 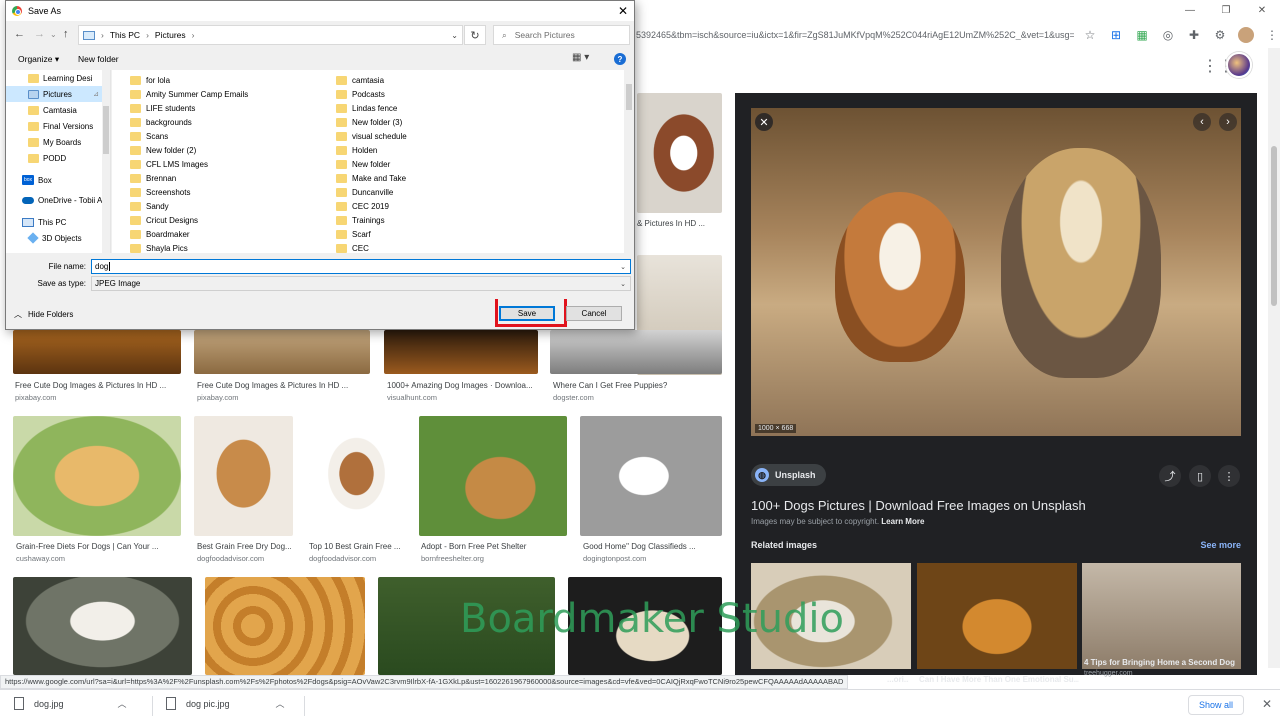 I want to click on nav-item-camtasia: Camtasia, so click(x=54, y=110).